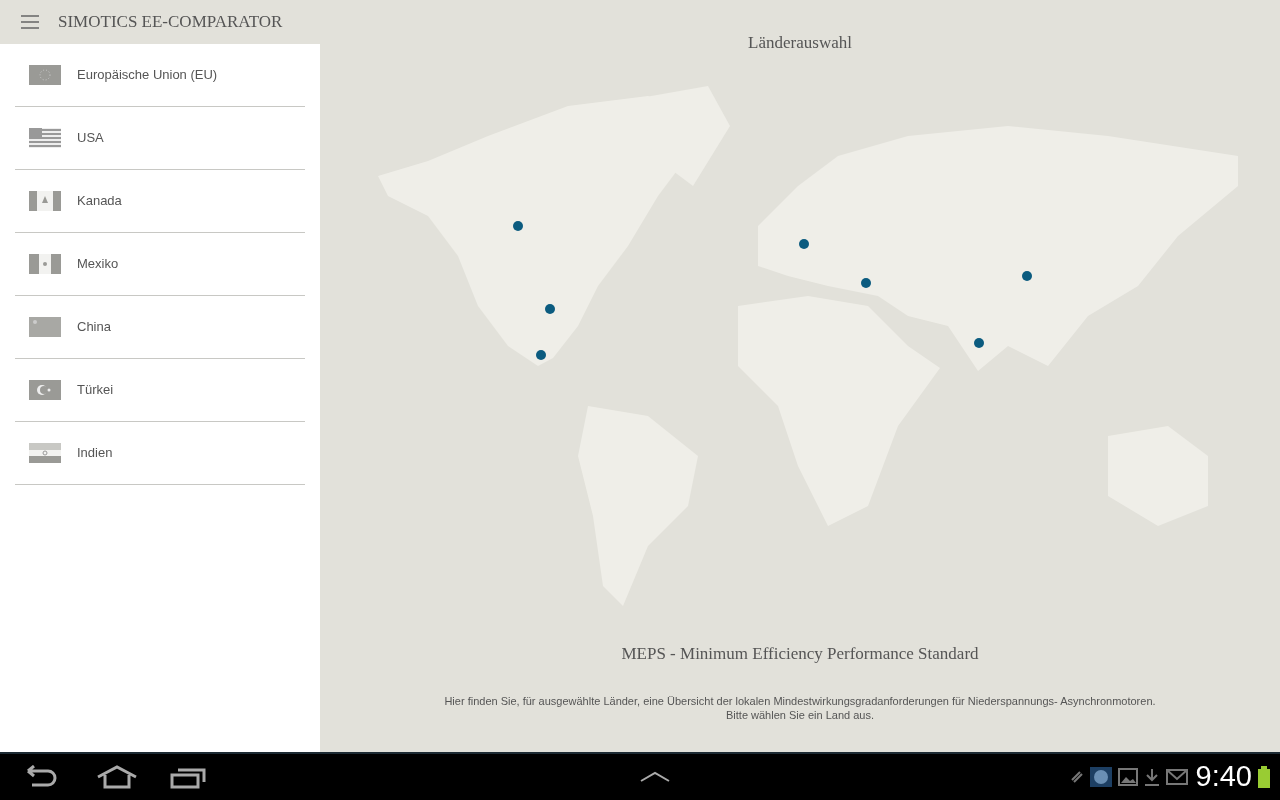 Image resolution: width=1280 pixels, height=800 pixels. What do you see at coordinates (800, 715) in the screenshot?
I see `description-text: Bitte wählen Sie ein Land aus.` at bounding box center [800, 715].